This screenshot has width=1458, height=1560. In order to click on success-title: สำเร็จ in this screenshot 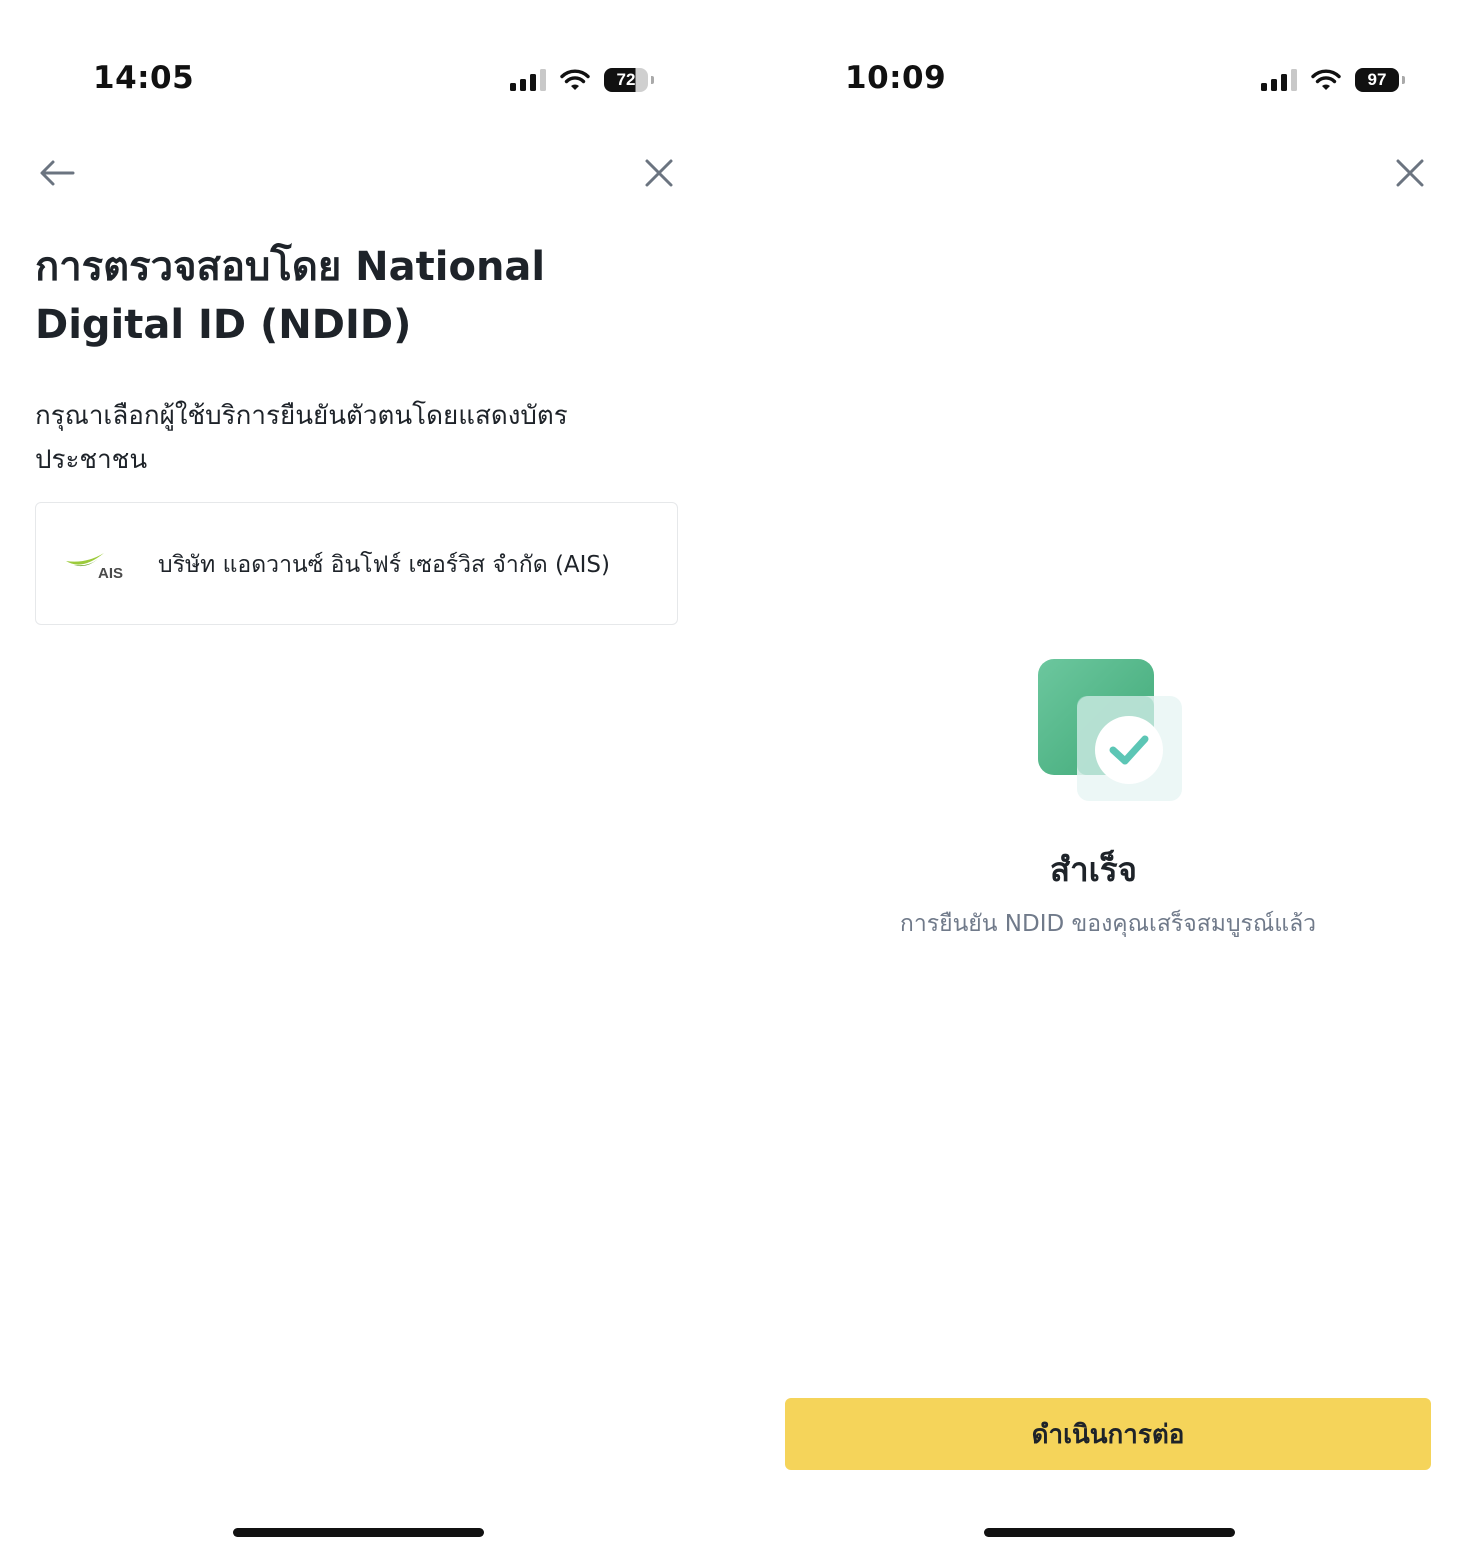, I will do `click(1093, 869)`.